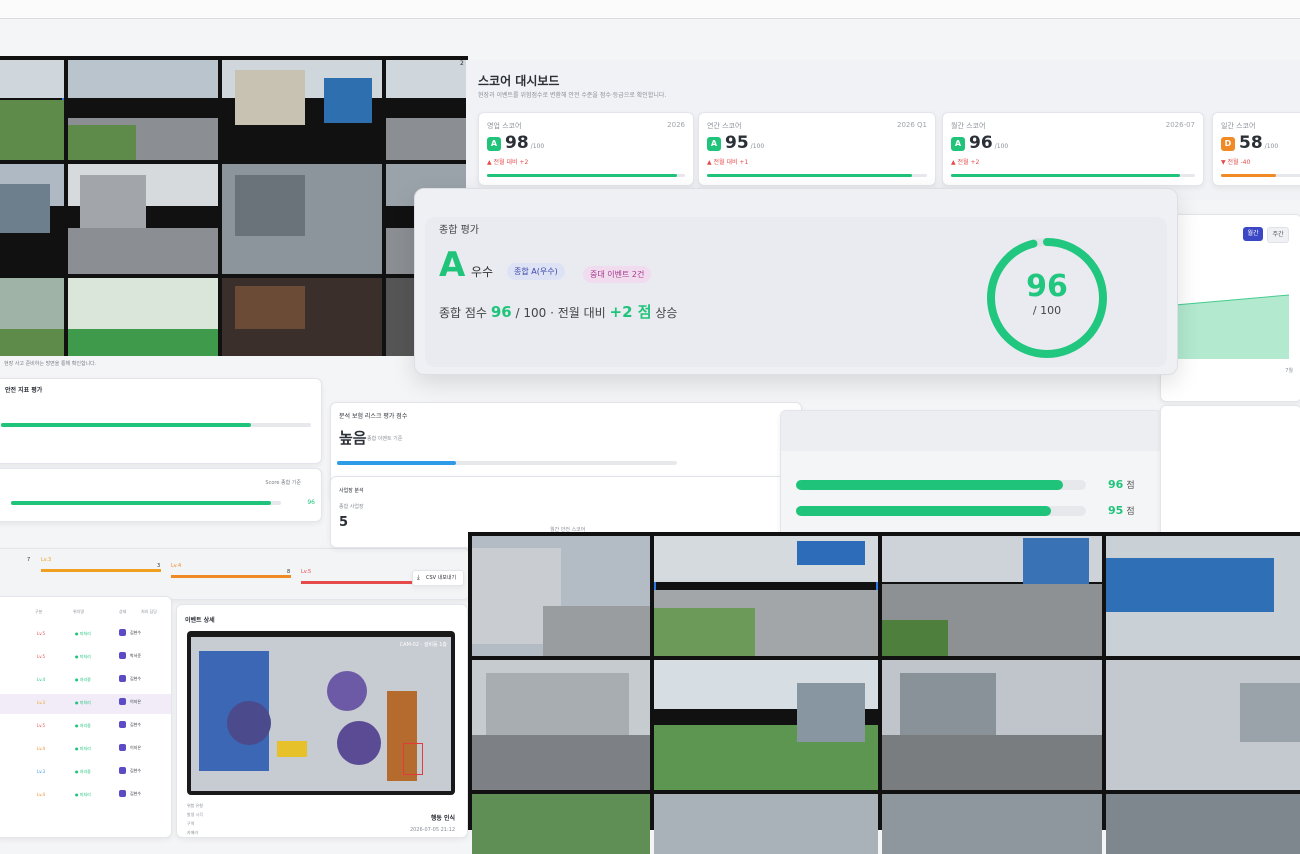 This screenshot has width=1300, height=854. What do you see at coordinates (1121, 484) in the screenshot?
I see `score-bar-value: 96 점` at bounding box center [1121, 484].